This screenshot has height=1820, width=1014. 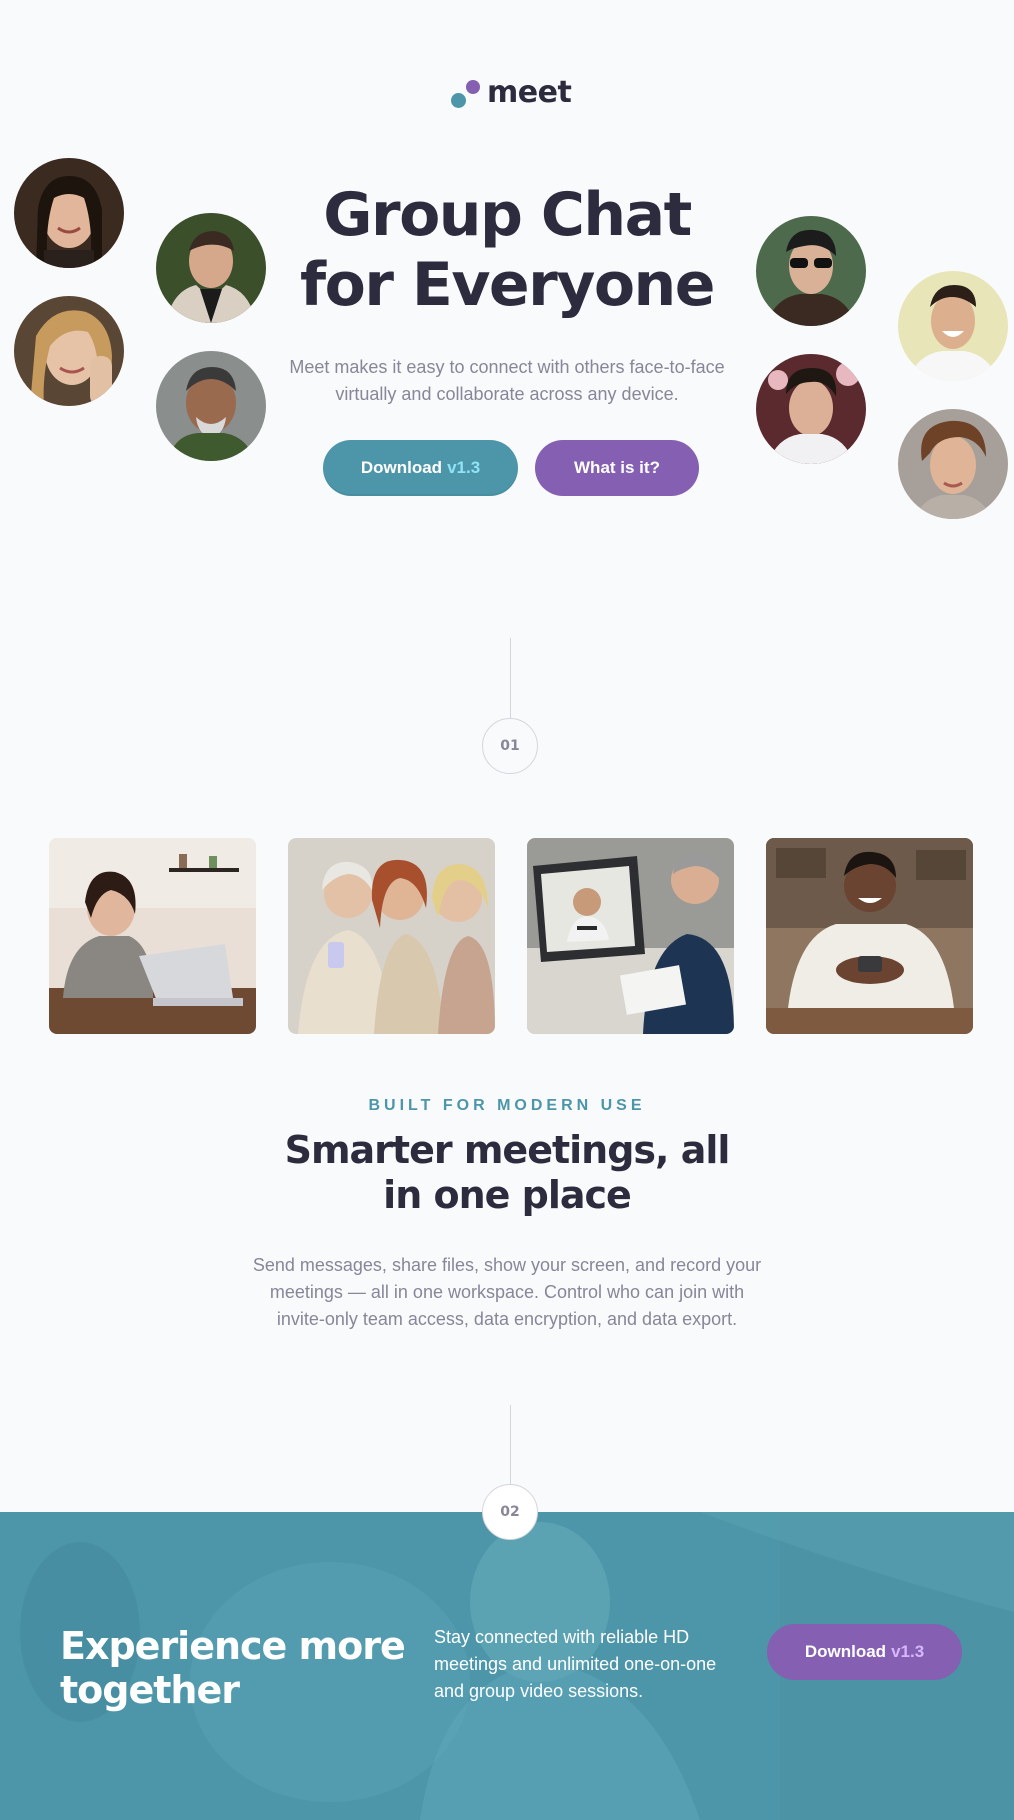 I want to click on what-is-it-button: What is it?, so click(x=617, y=468).